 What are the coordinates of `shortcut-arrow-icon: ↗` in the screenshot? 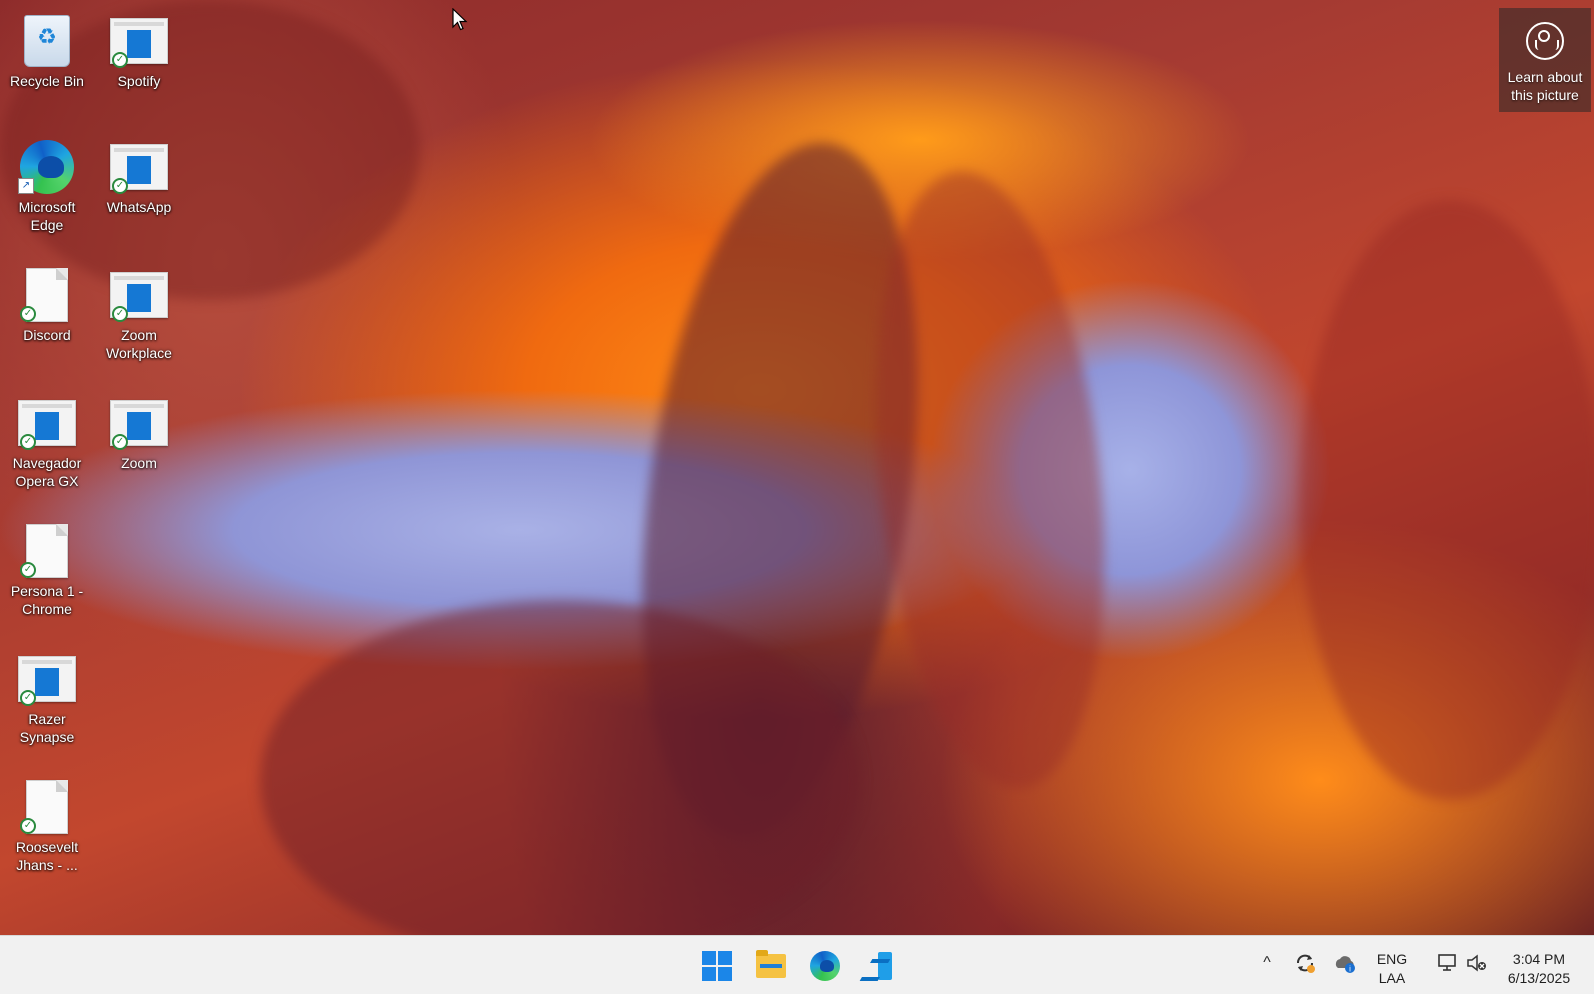 It's located at (26, 186).